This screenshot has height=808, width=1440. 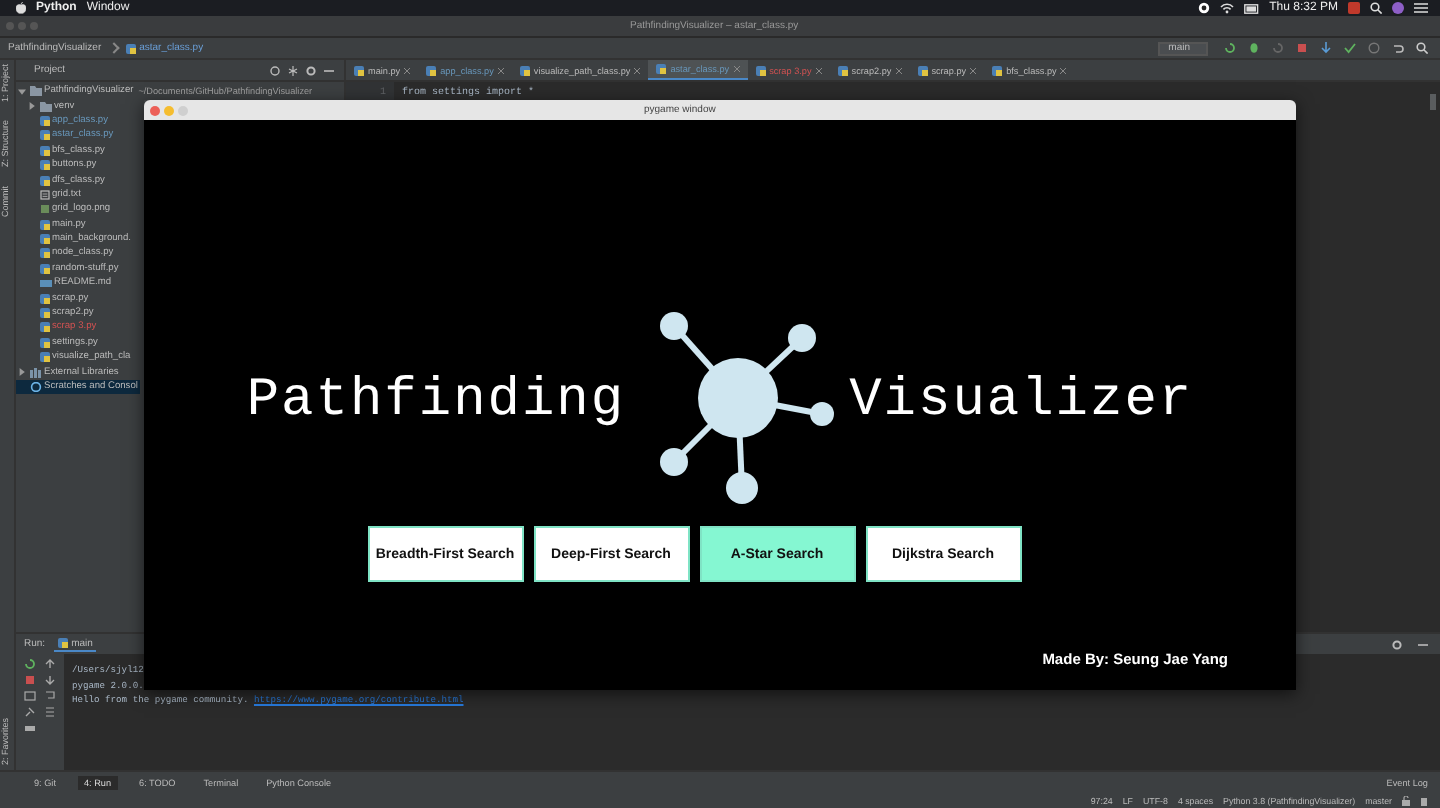 I want to click on text-file-icon, so click(x=44, y=194).